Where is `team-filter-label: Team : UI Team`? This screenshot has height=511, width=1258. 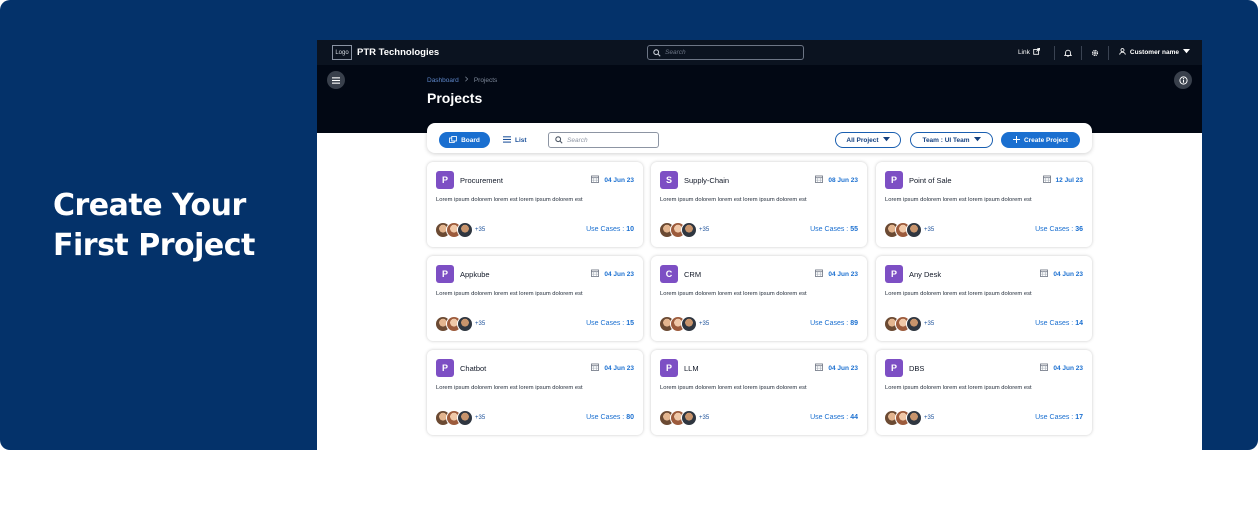 team-filter-label: Team : UI Team is located at coordinates (946, 140).